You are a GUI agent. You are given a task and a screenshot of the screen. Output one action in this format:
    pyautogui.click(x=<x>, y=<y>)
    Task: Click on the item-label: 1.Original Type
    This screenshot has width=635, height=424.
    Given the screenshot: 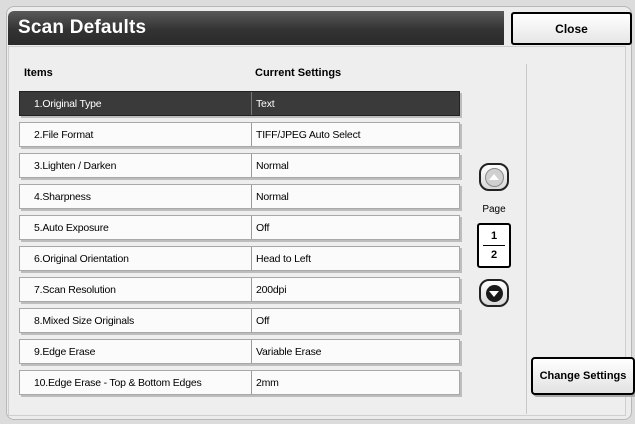 What is the action you would take?
    pyautogui.click(x=136, y=103)
    